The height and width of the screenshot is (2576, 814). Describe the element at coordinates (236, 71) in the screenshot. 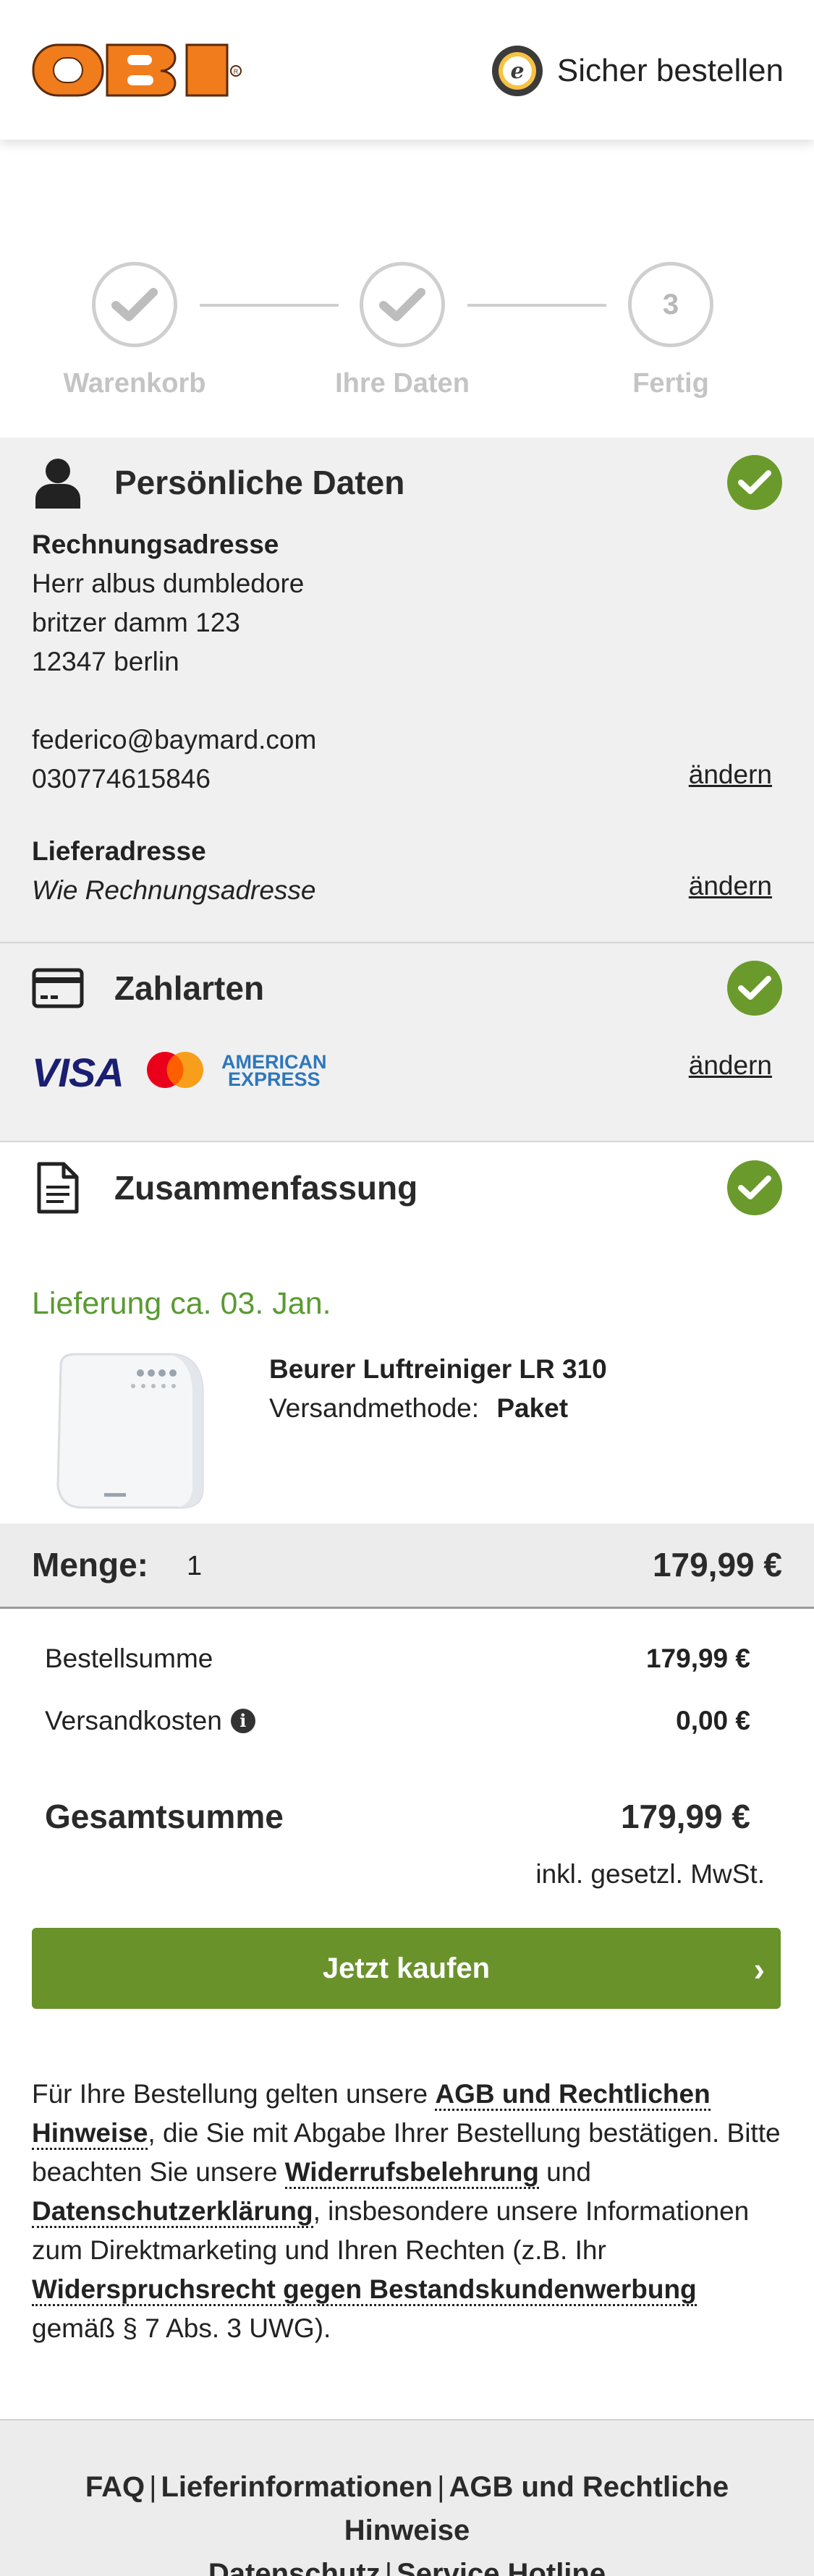

I see `svg-text: R` at that location.